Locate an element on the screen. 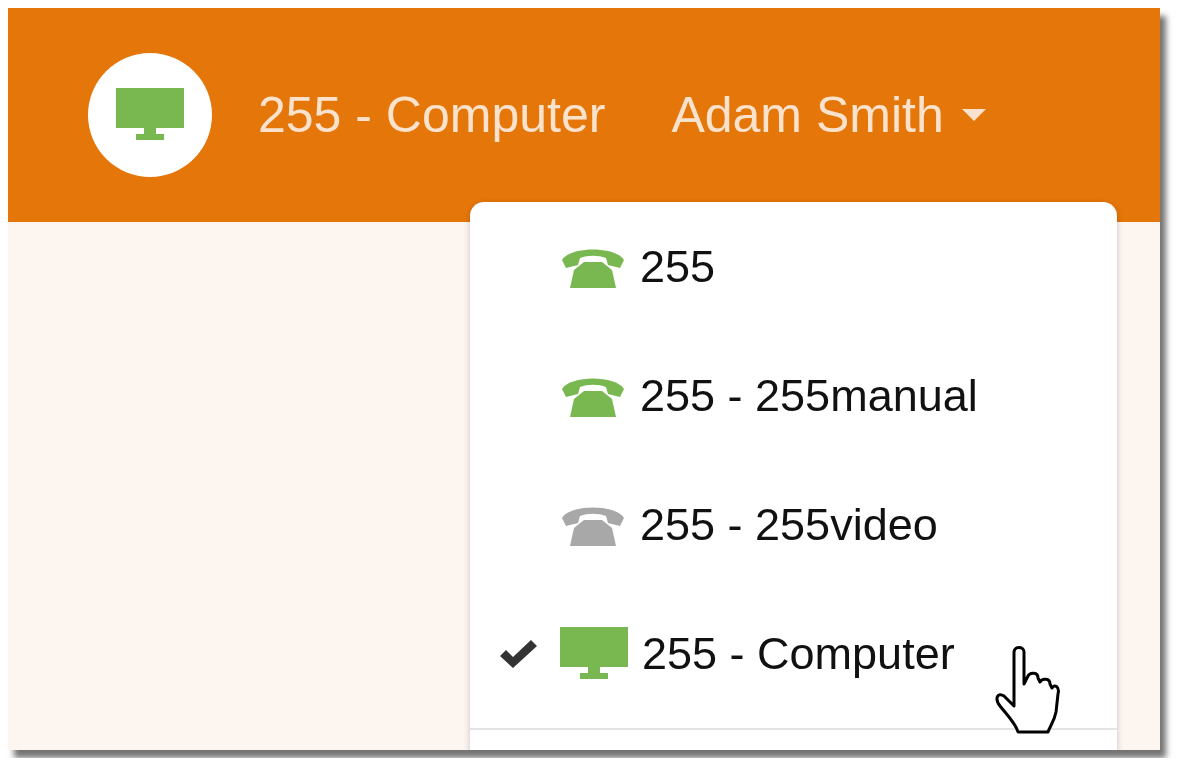  device-menu-item: 255 is located at coordinates (793, 266).